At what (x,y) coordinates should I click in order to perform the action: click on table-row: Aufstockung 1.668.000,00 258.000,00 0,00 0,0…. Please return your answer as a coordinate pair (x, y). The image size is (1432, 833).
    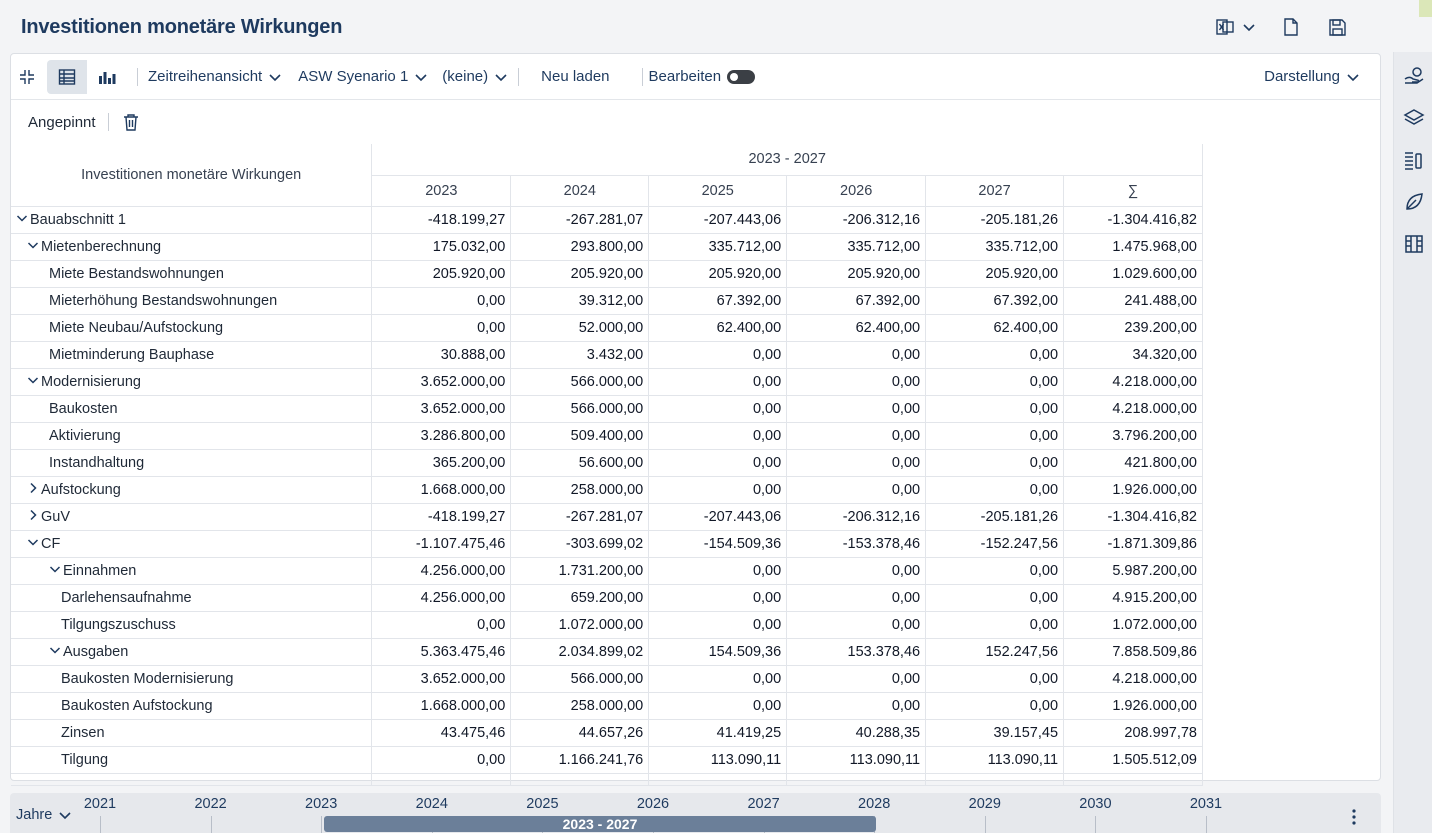
    Looking at the image, I should click on (607, 489).